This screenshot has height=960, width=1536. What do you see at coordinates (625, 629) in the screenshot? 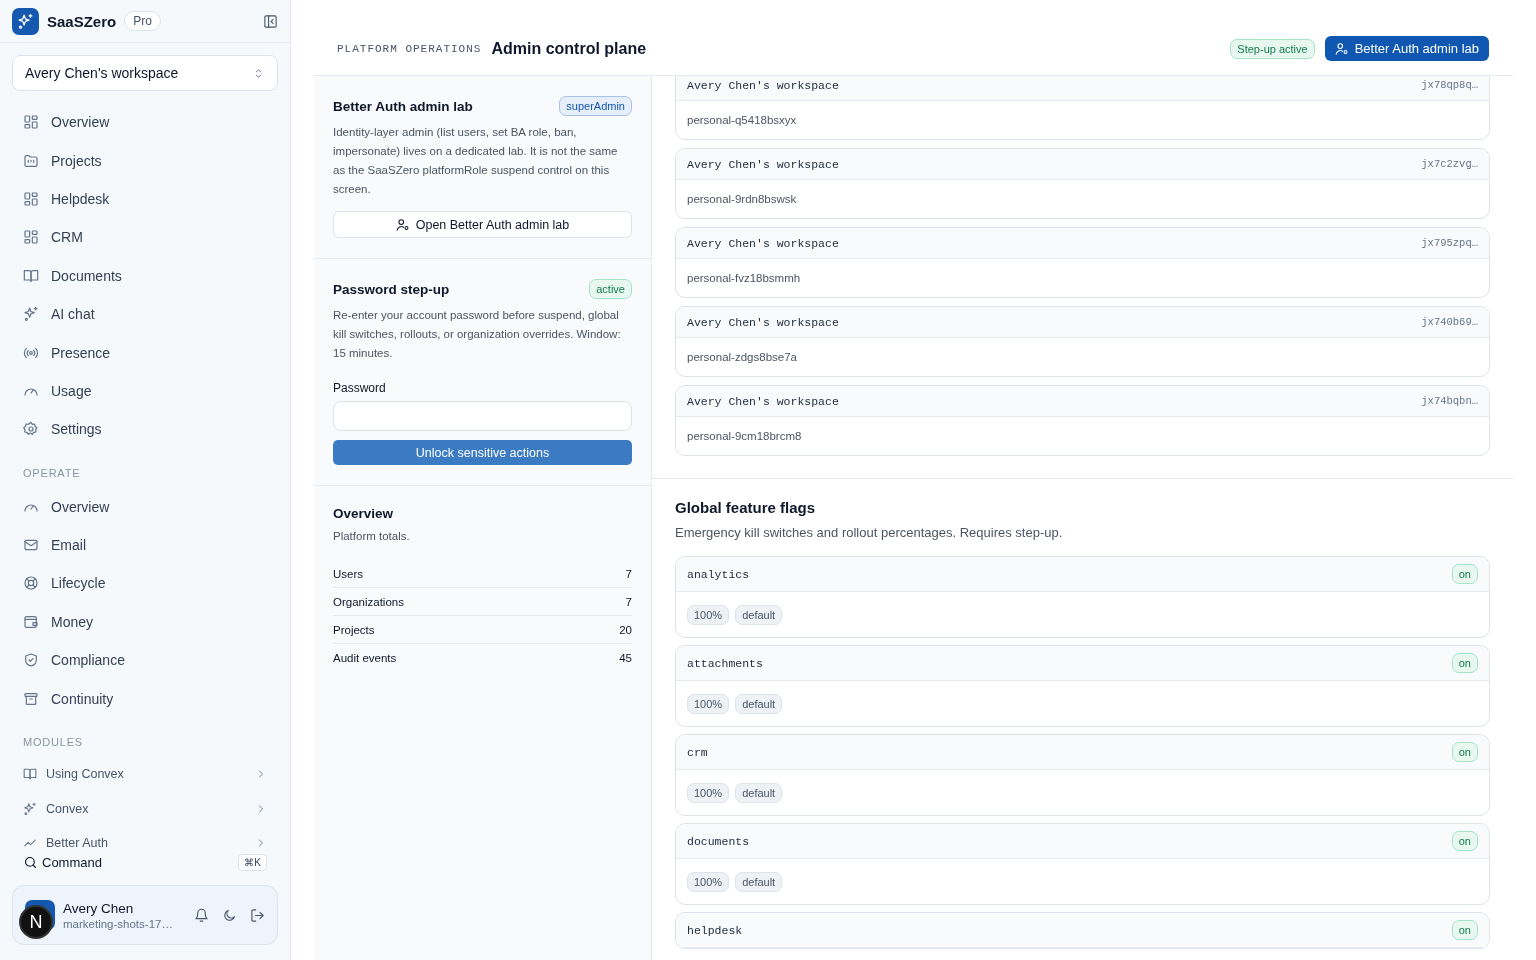
I see `stat-value: 20` at bounding box center [625, 629].